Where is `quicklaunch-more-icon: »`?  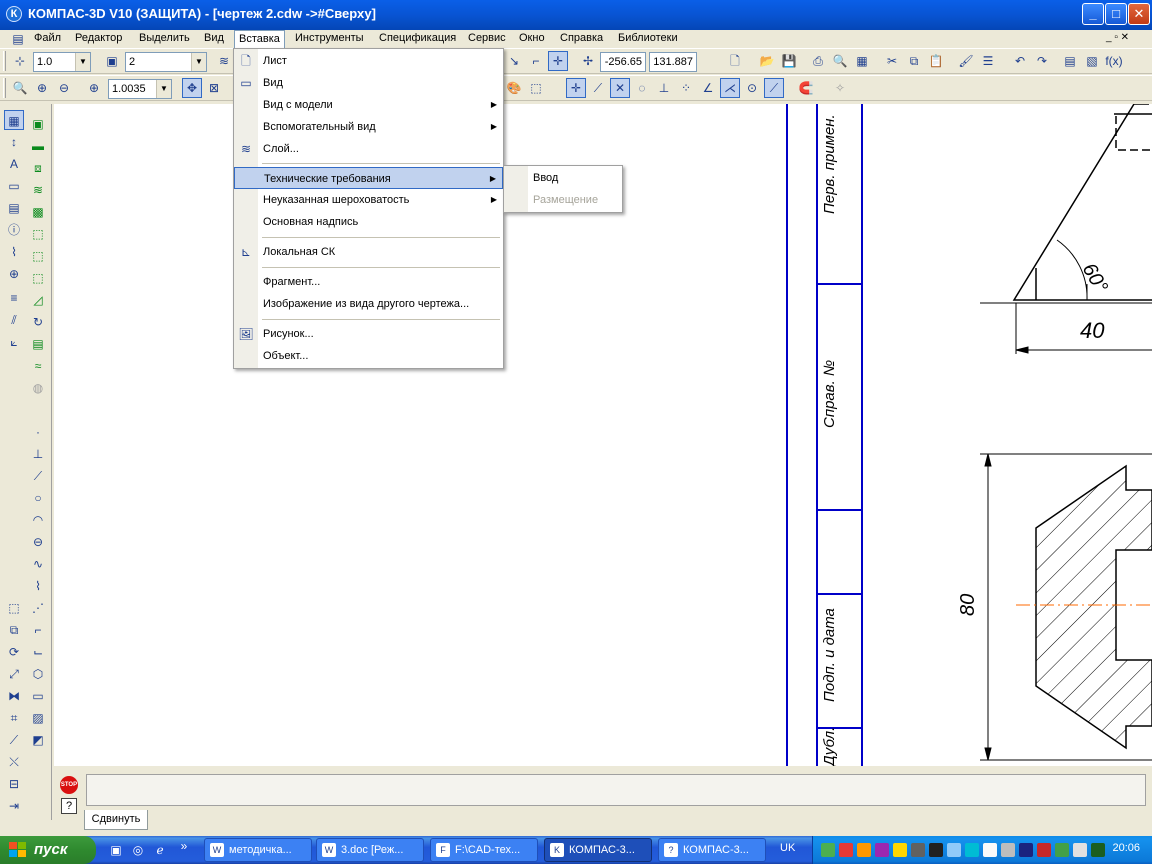 quicklaunch-more-icon: » is located at coordinates (184, 846).